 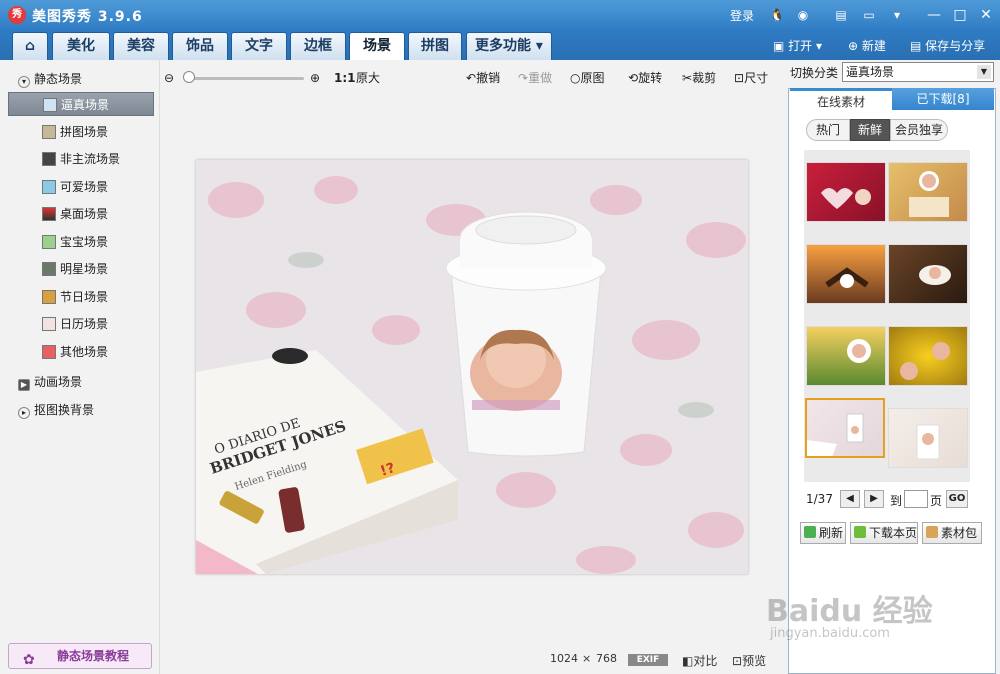 I want to click on tree-item-cute: 可爱场景, so click(x=81, y=187).